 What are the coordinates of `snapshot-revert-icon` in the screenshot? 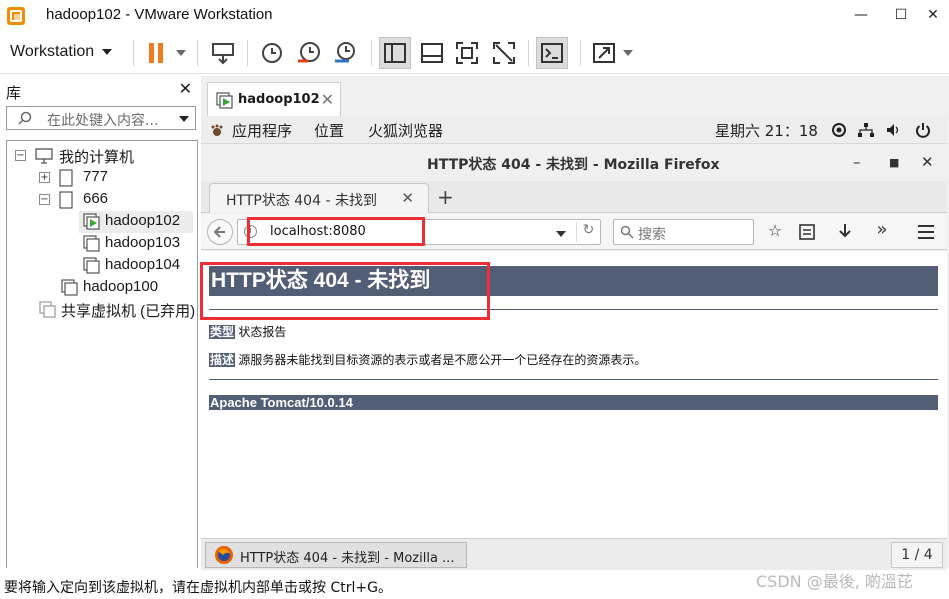 It's located at (309, 53).